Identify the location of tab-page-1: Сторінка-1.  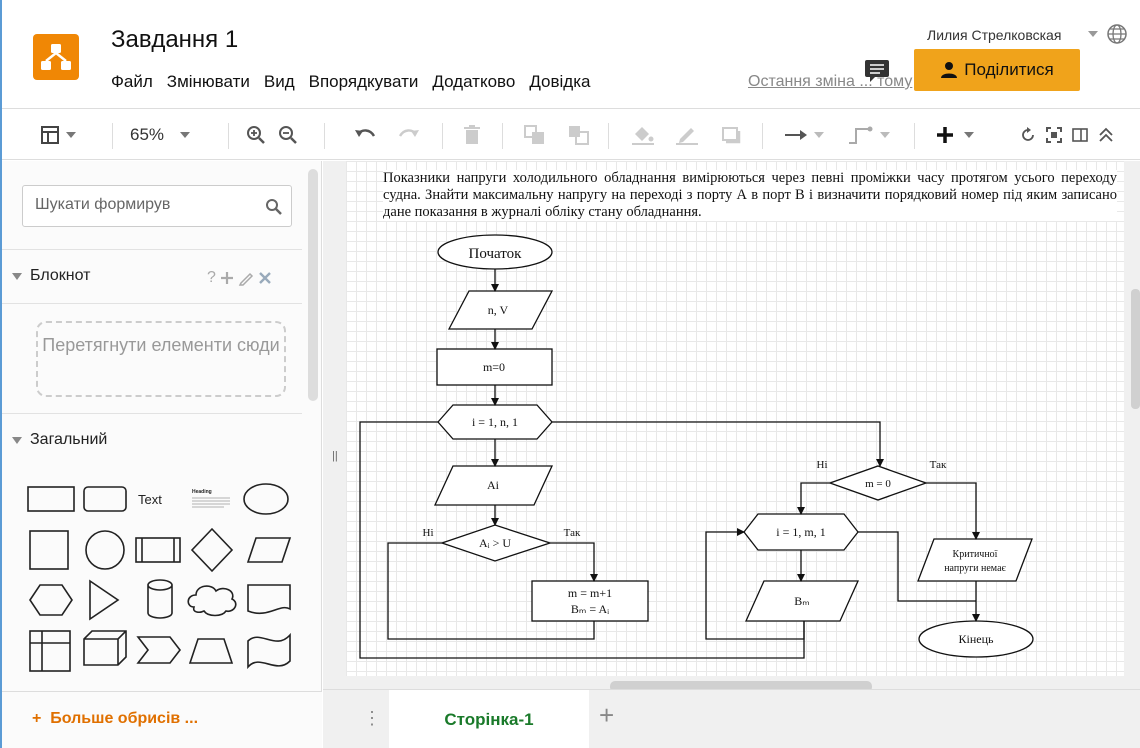
(489, 719).